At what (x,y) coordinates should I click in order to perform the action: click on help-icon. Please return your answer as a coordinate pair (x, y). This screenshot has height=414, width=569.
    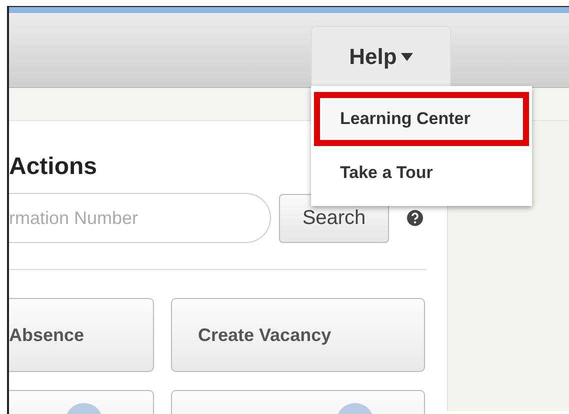
    Looking at the image, I should click on (415, 218).